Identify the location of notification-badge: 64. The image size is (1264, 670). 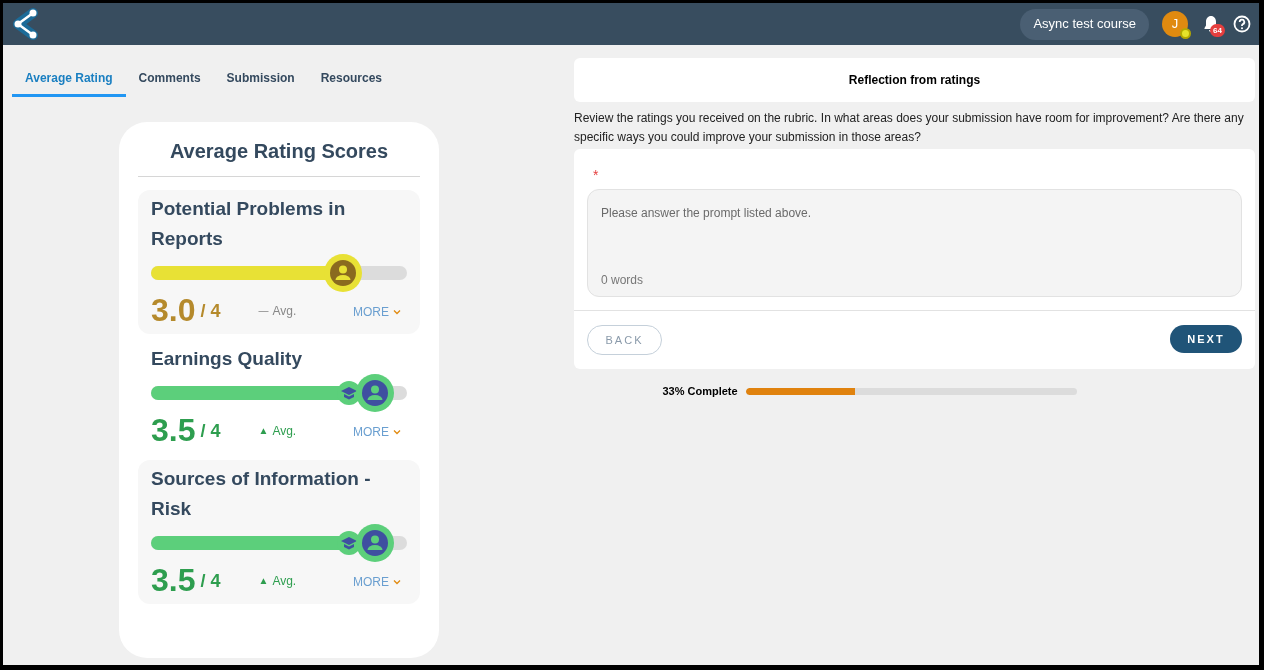
(1217, 30).